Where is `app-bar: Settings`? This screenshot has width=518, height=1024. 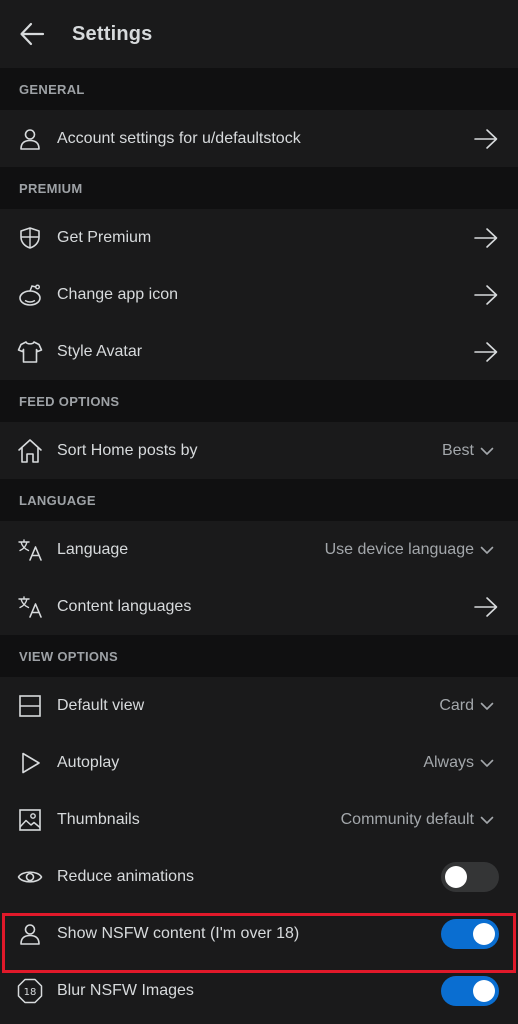 app-bar: Settings is located at coordinates (259, 34).